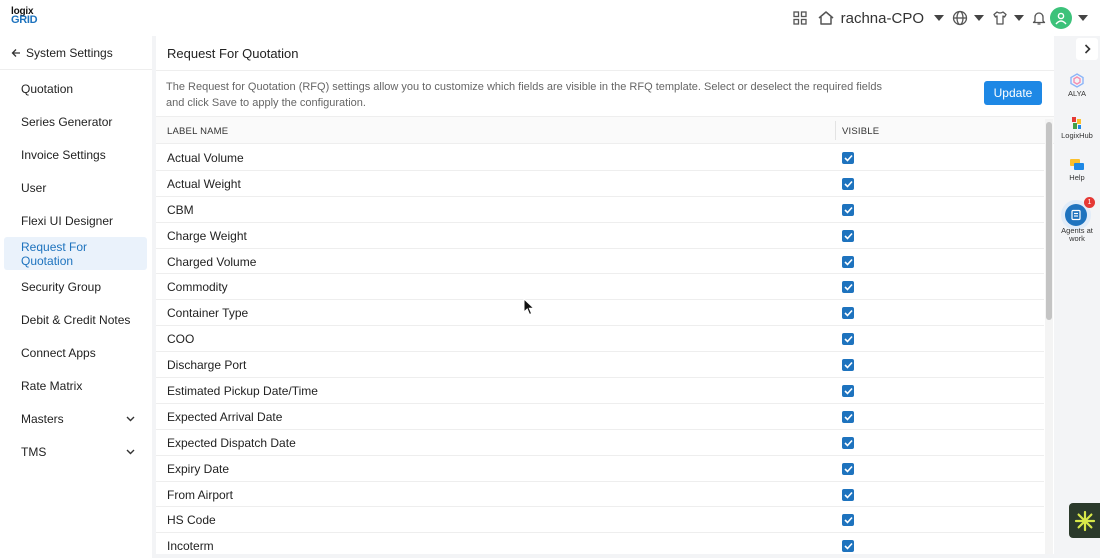 This screenshot has width=1100, height=558. I want to click on globe-icon, so click(960, 18).